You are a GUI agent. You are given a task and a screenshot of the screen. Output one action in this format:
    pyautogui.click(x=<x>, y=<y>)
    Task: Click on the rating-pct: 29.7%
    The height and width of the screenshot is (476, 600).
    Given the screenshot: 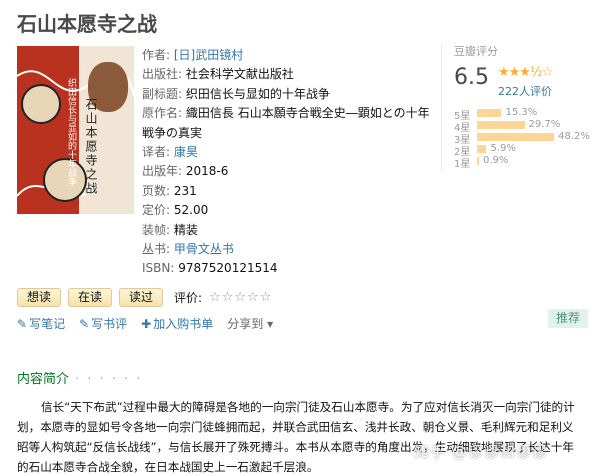 What is the action you would take?
    pyautogui.click(x=544, y=124)
    